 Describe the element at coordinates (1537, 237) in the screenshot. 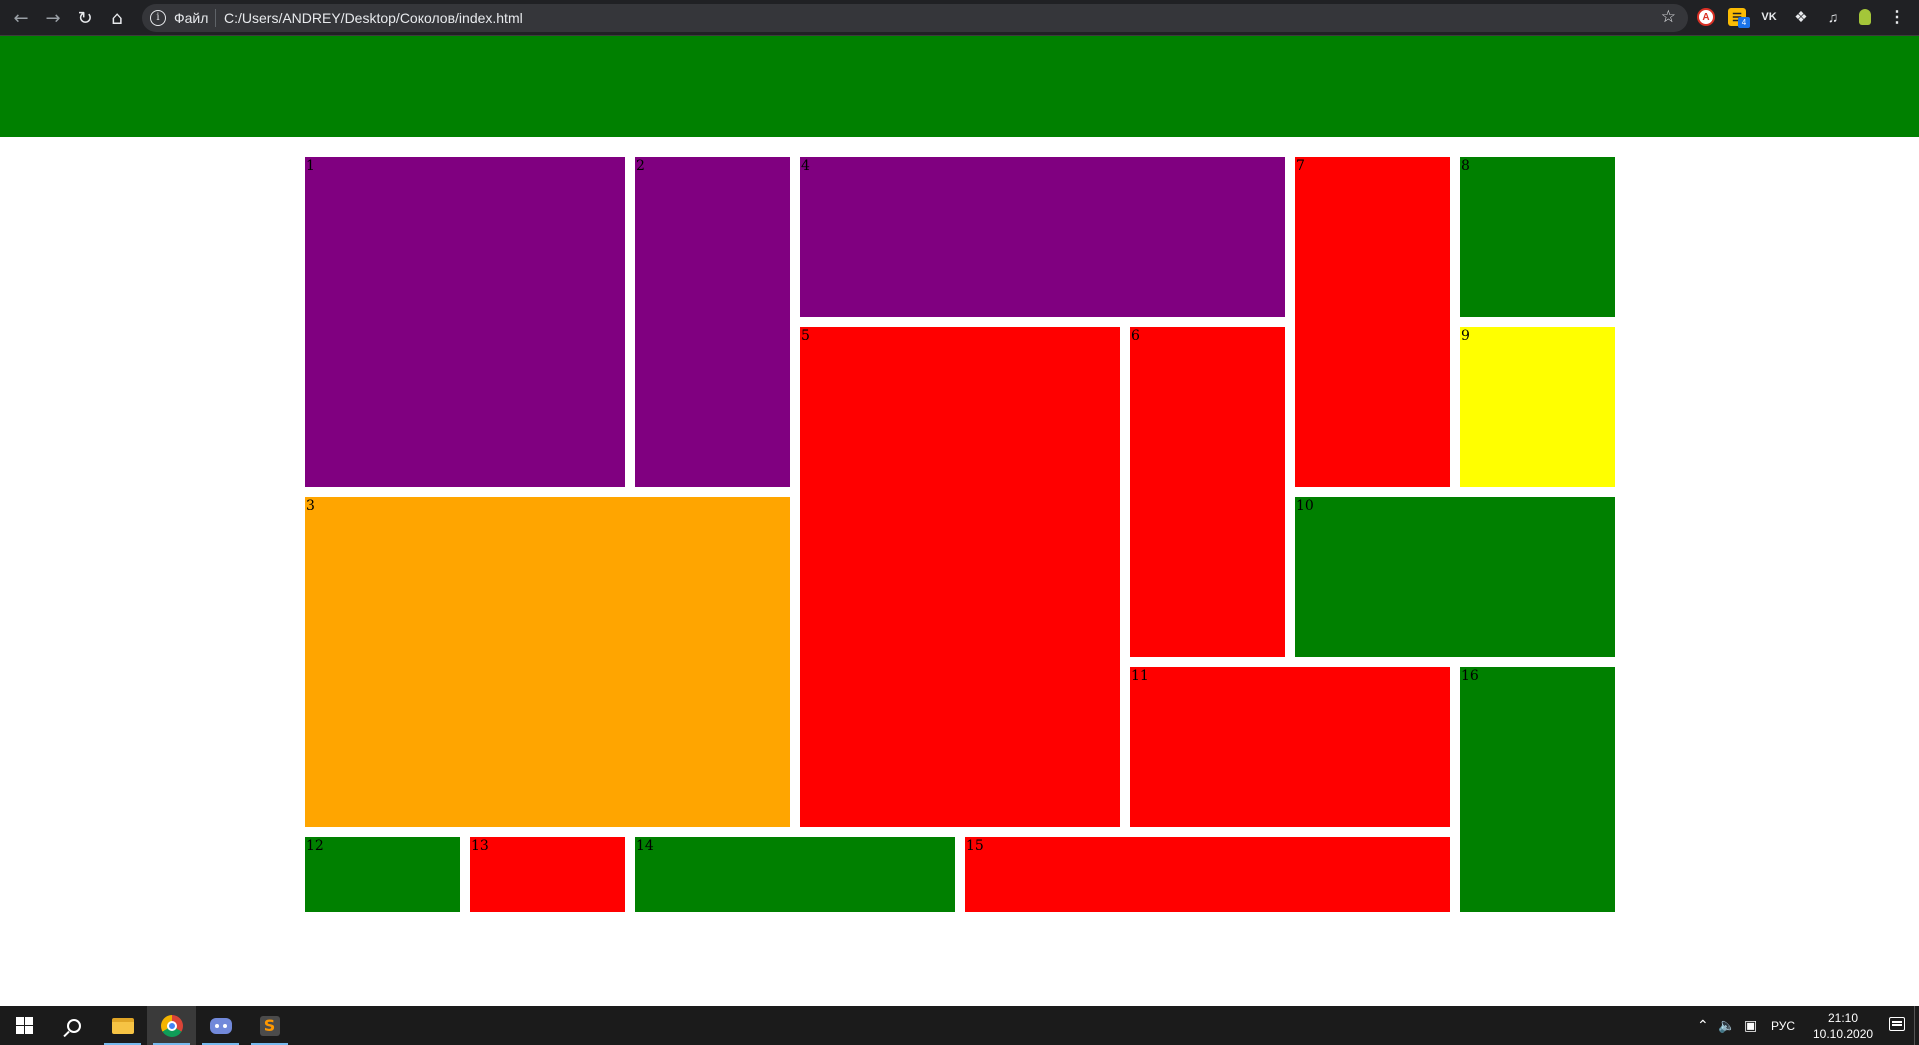

I see `block-8: 8` at that location.